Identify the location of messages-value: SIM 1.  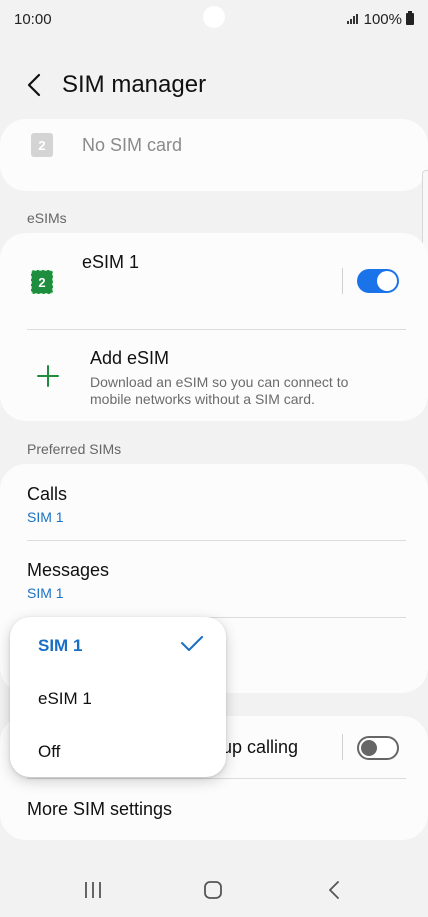
(45, 593).